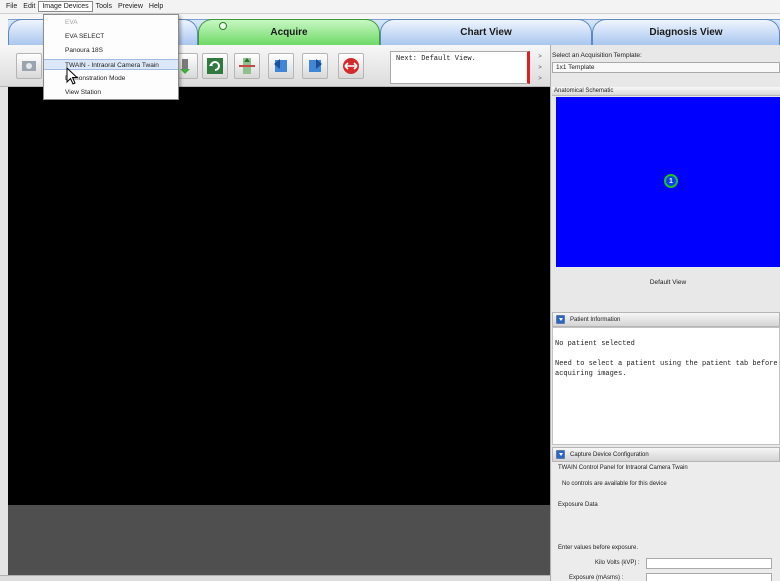  Describe the element at coordinates (595, 344) in the screenshot. I see `patient-status: No patient selected` at that location.